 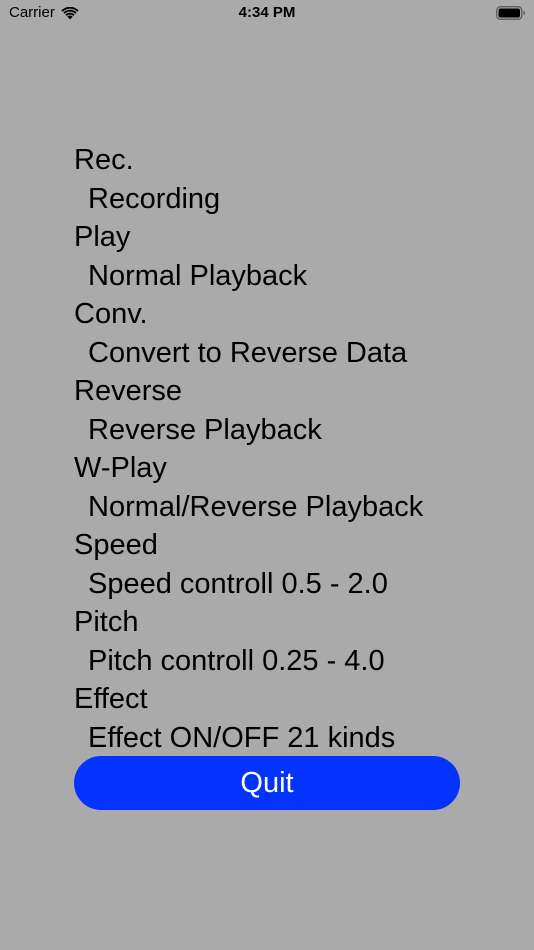 What do you see at coordinates (284, 564) in the screenshot?
I see `help-item-speed: Speed Speed controll 0.5 - 2.0` at bounding box center [284, 564].